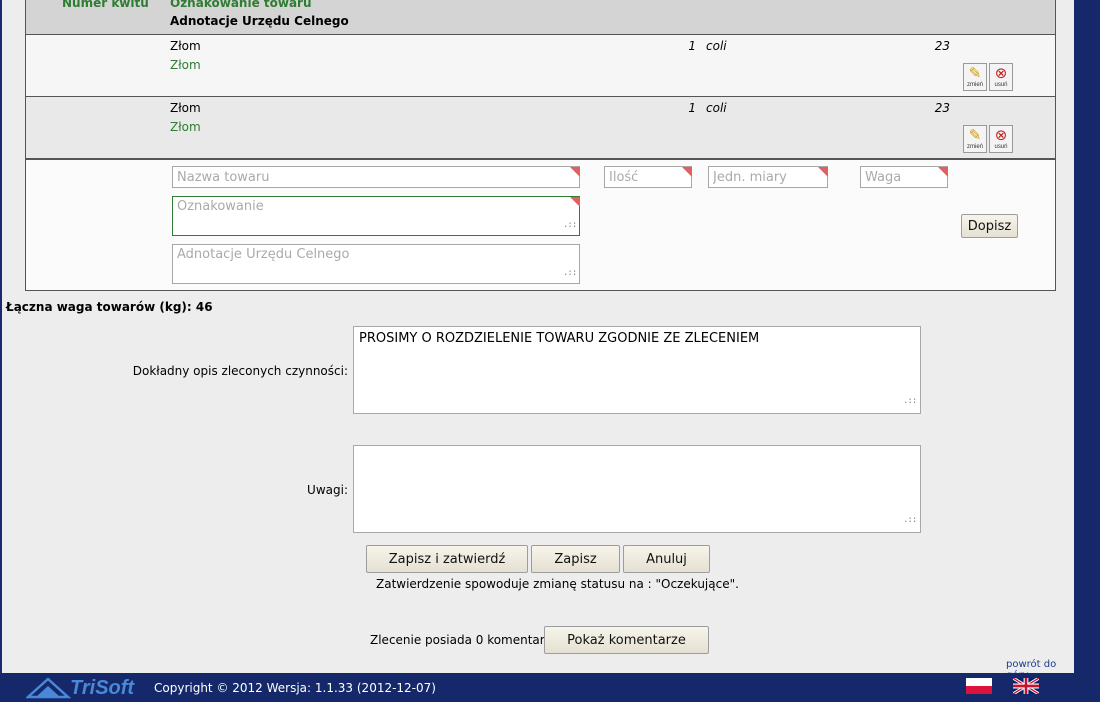 Image resolution: width=1100 pixels, height=702 pixels. I want to click on show-comments-button: Pokaż komentarze, so click(626, 640).